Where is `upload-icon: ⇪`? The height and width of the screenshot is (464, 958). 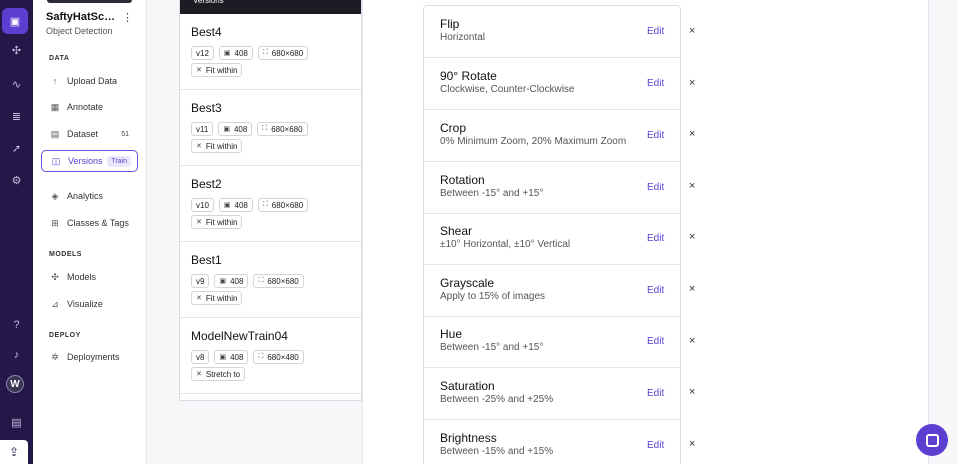 upload-icon: ⇪ is located at coordinates (14, 452).